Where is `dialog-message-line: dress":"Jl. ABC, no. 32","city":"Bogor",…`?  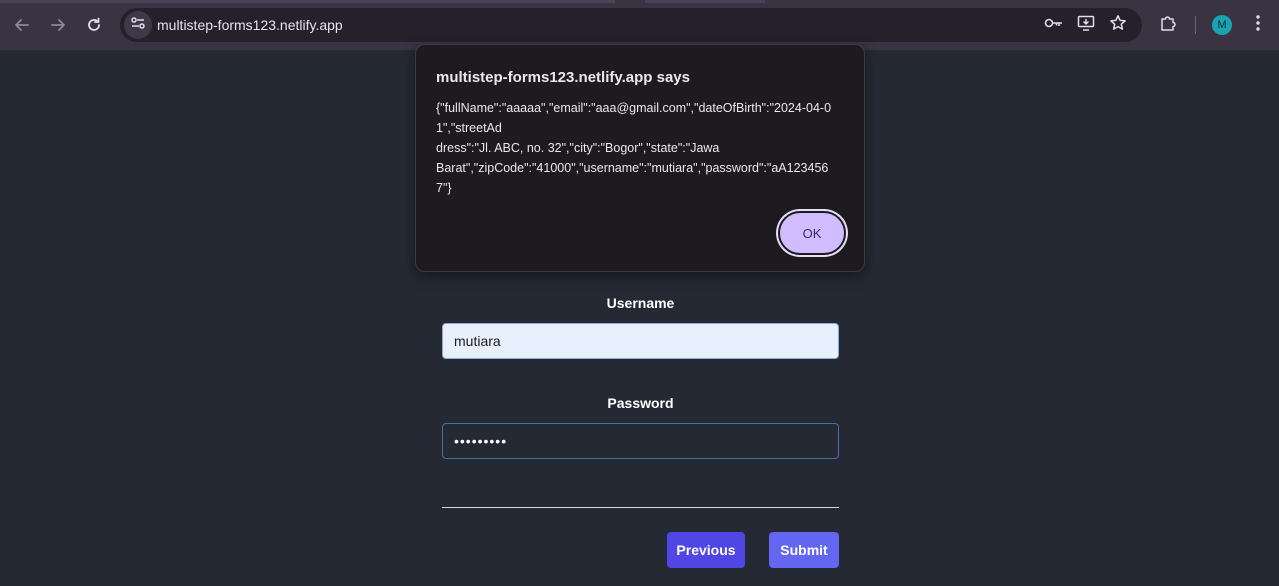 dialog-message-line: dress":"Jl. ABC, no. 32","city":"Bogor",… is located at coordinates (578, 148).